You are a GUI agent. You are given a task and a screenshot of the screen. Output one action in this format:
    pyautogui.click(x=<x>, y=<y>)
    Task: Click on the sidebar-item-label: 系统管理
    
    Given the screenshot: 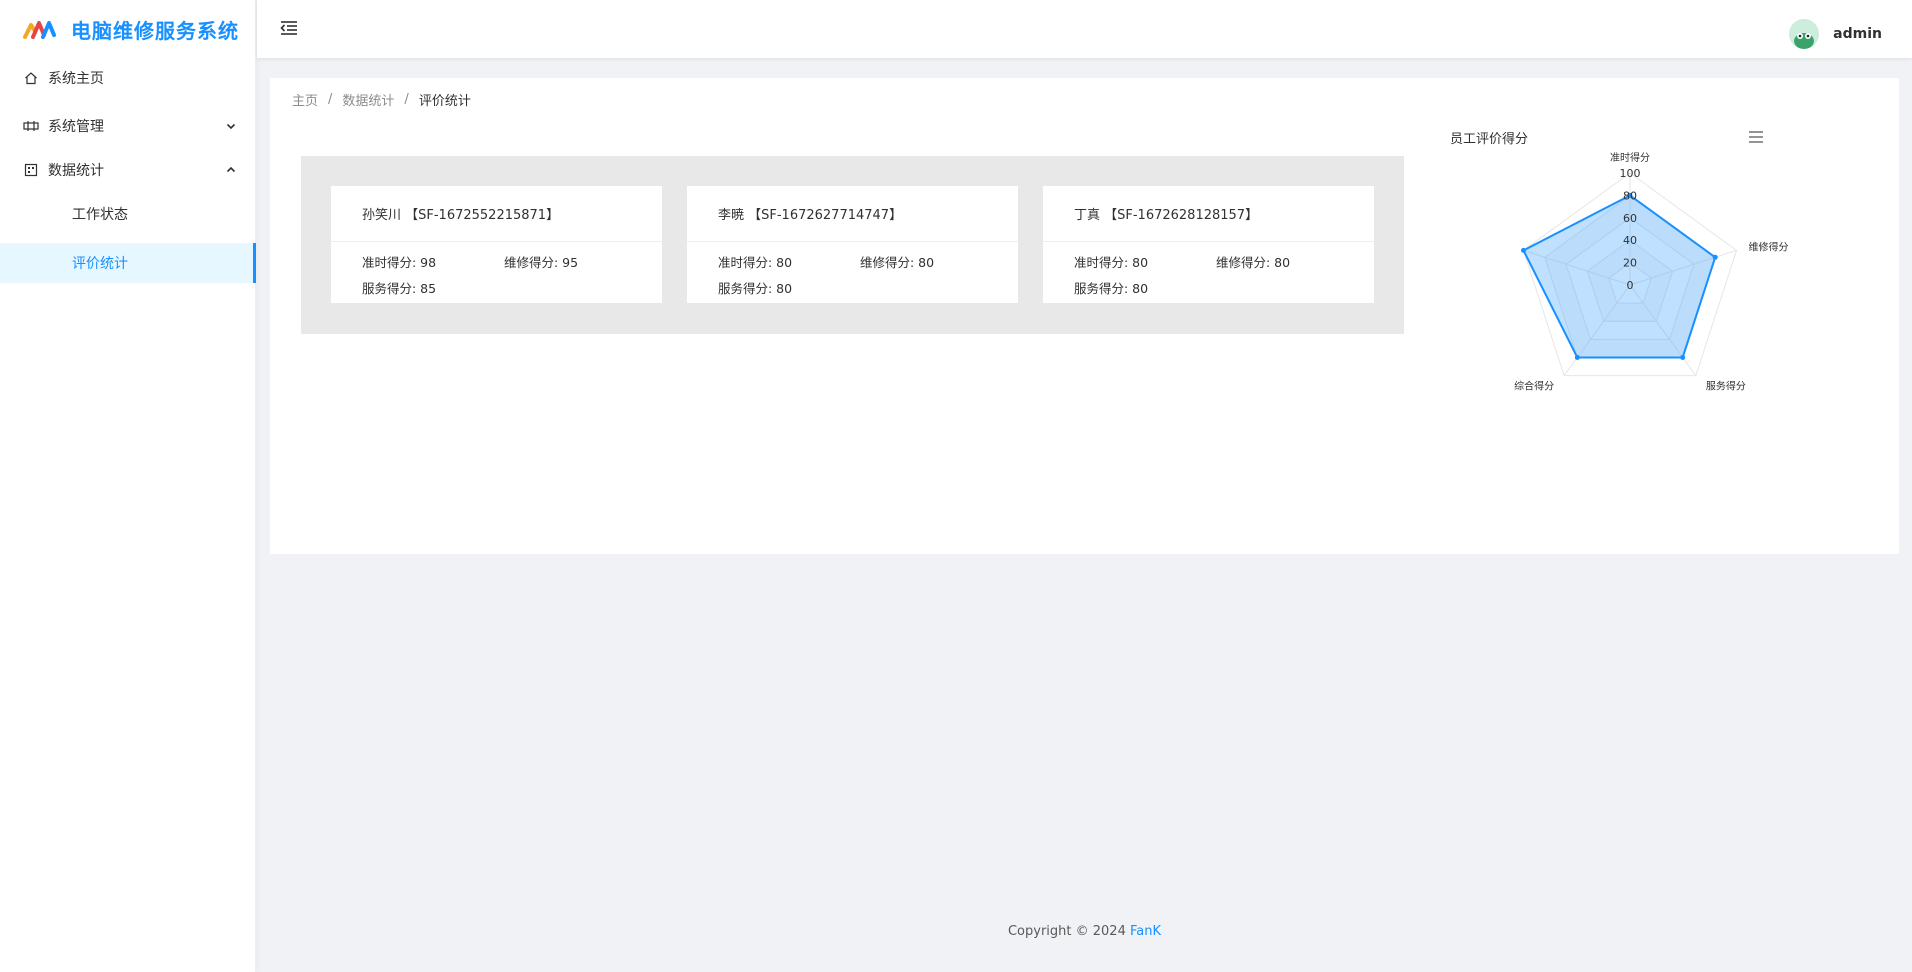 What is the action you would take?
    pyautogui.click(x=76, y=127)
    